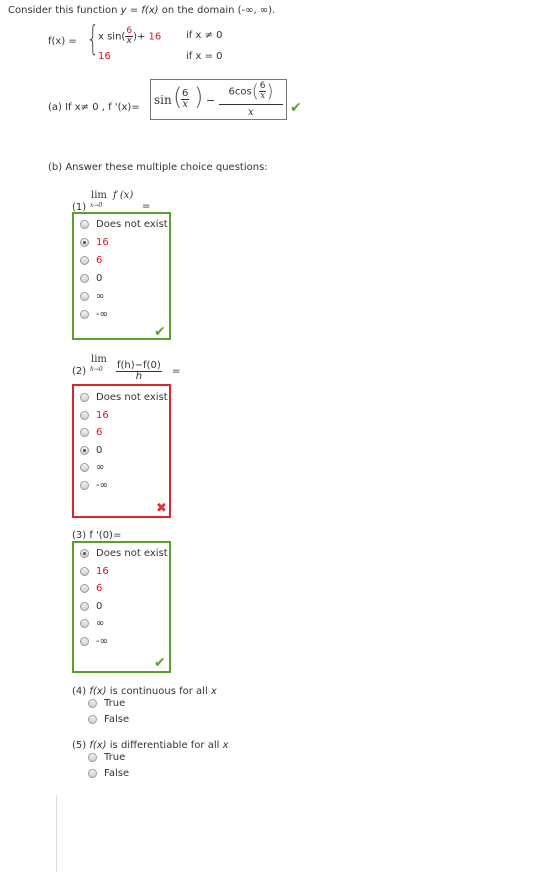 This screenshot has height=872, width=548. I want to click on q1-option-2-label: 16, so click(102, 242).